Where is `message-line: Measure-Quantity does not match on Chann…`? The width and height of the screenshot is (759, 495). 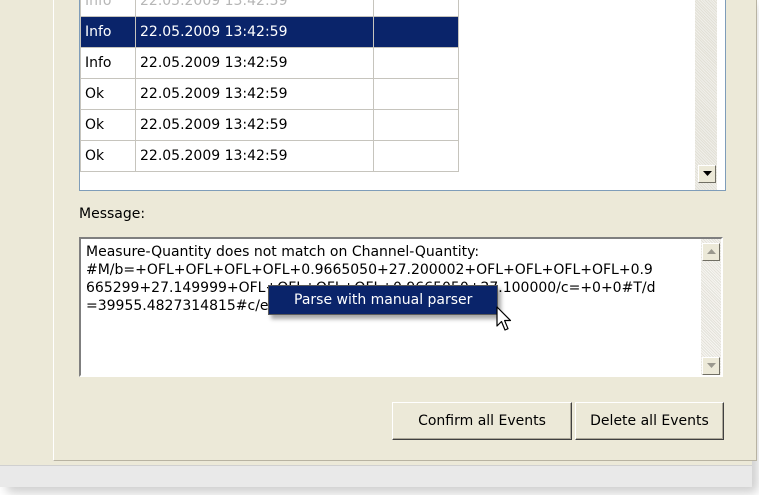
message-line: Measure-Quantity does not match on Chann… is located at coordinates (283, 252).